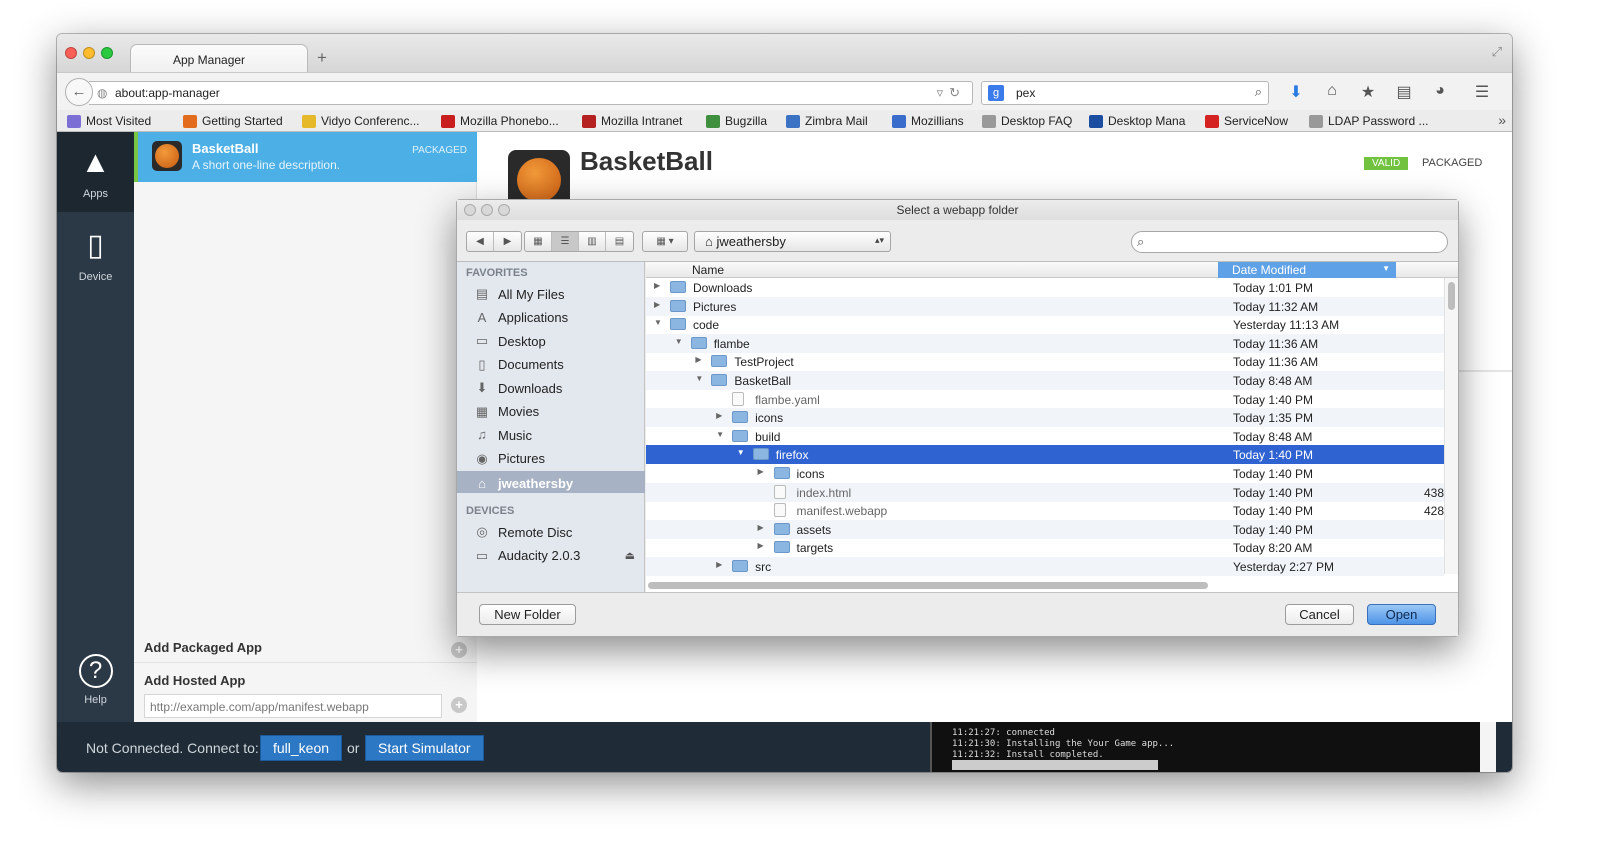 This screenshot has width=1602, height=867. What do you see at coordinates (1045, 436) in the screenshot?
I see `file-row: ▼ build Today 8:48 AM` at bounding box center [1045, 436].